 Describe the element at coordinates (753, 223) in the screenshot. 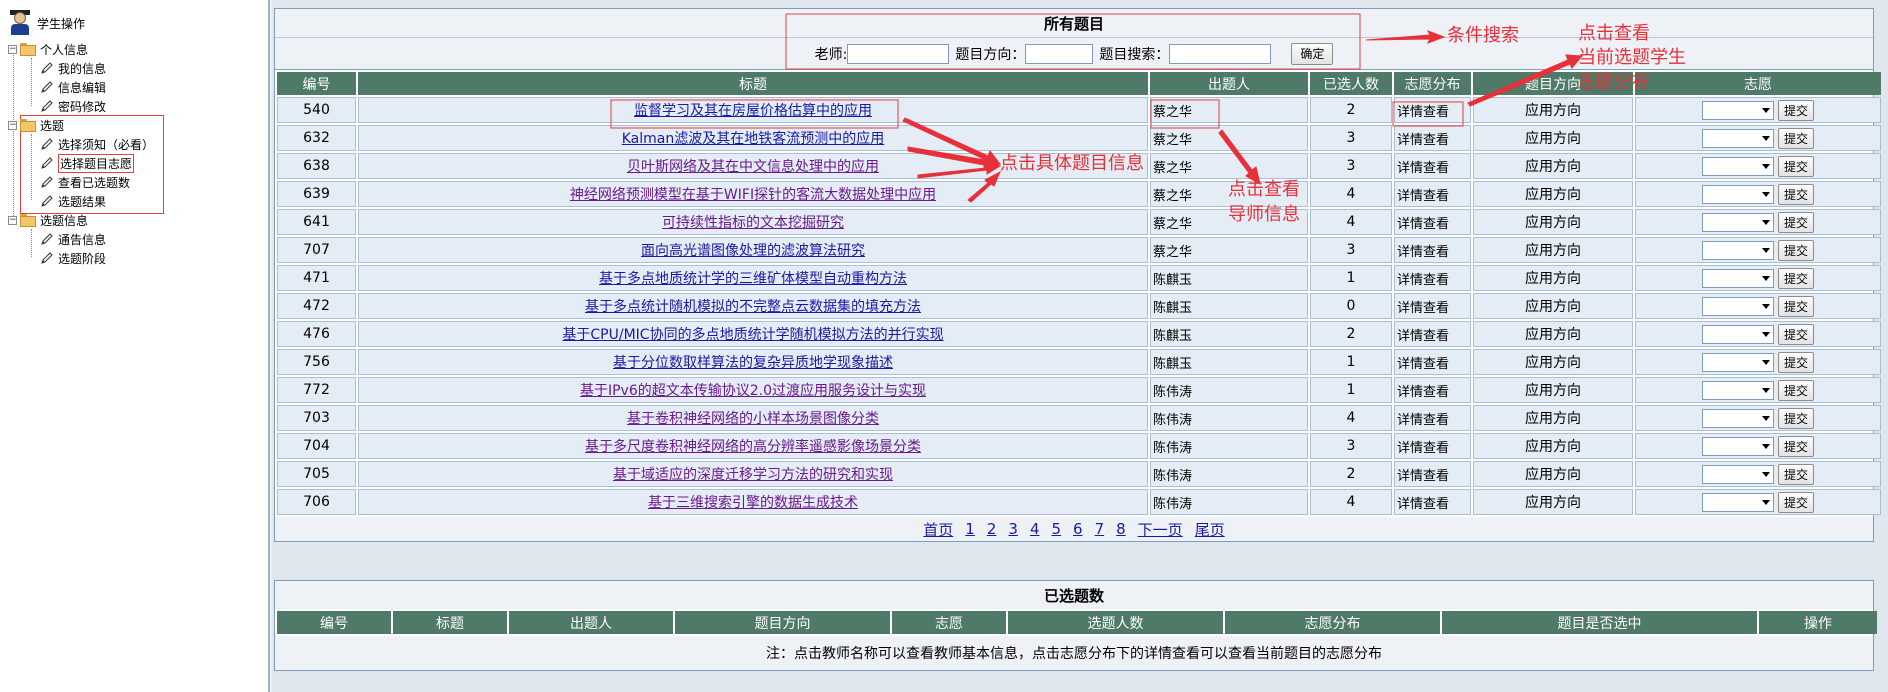

I see `topic-title-link: 可持续性指标的文本挖掘研究` at that location.